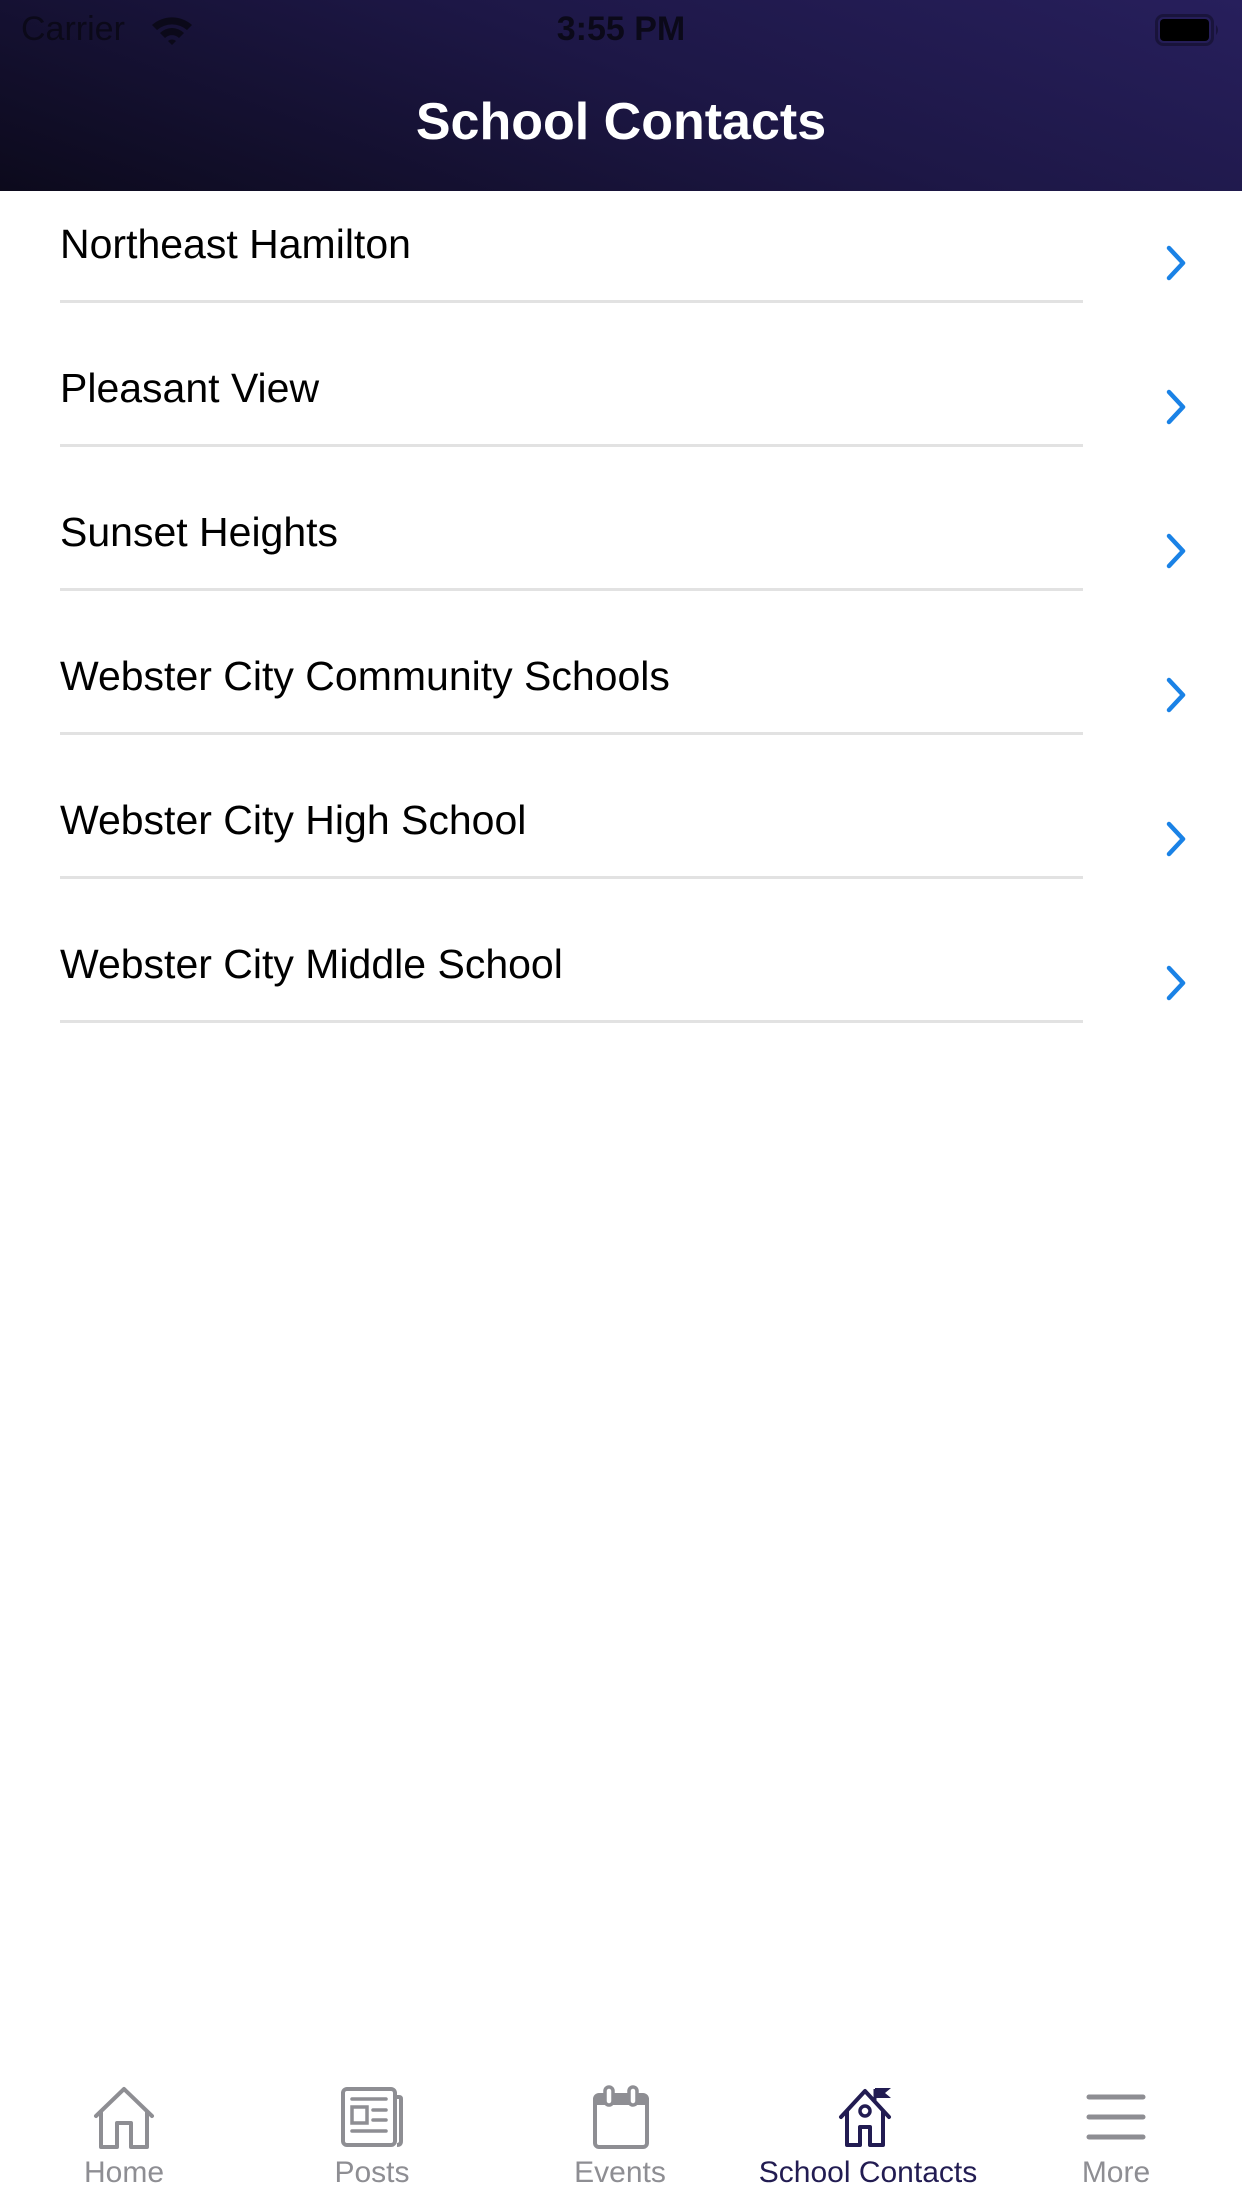 The image size is (1242, 2208). I want to click on tab-more: More, so click(1116, 2139).